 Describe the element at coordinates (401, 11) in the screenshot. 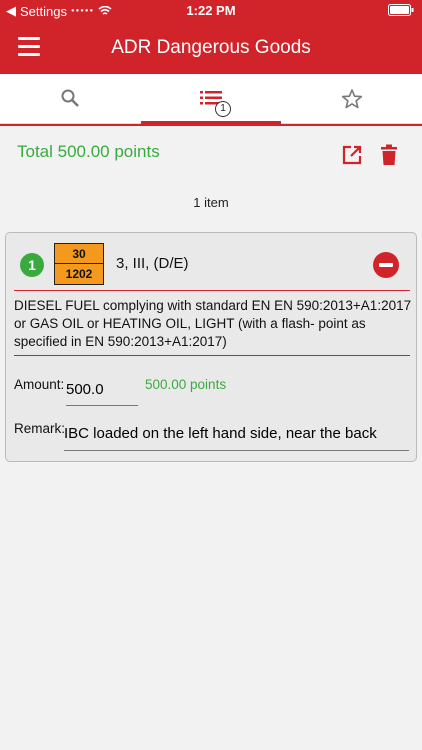

I see `battery-icon` at that location.